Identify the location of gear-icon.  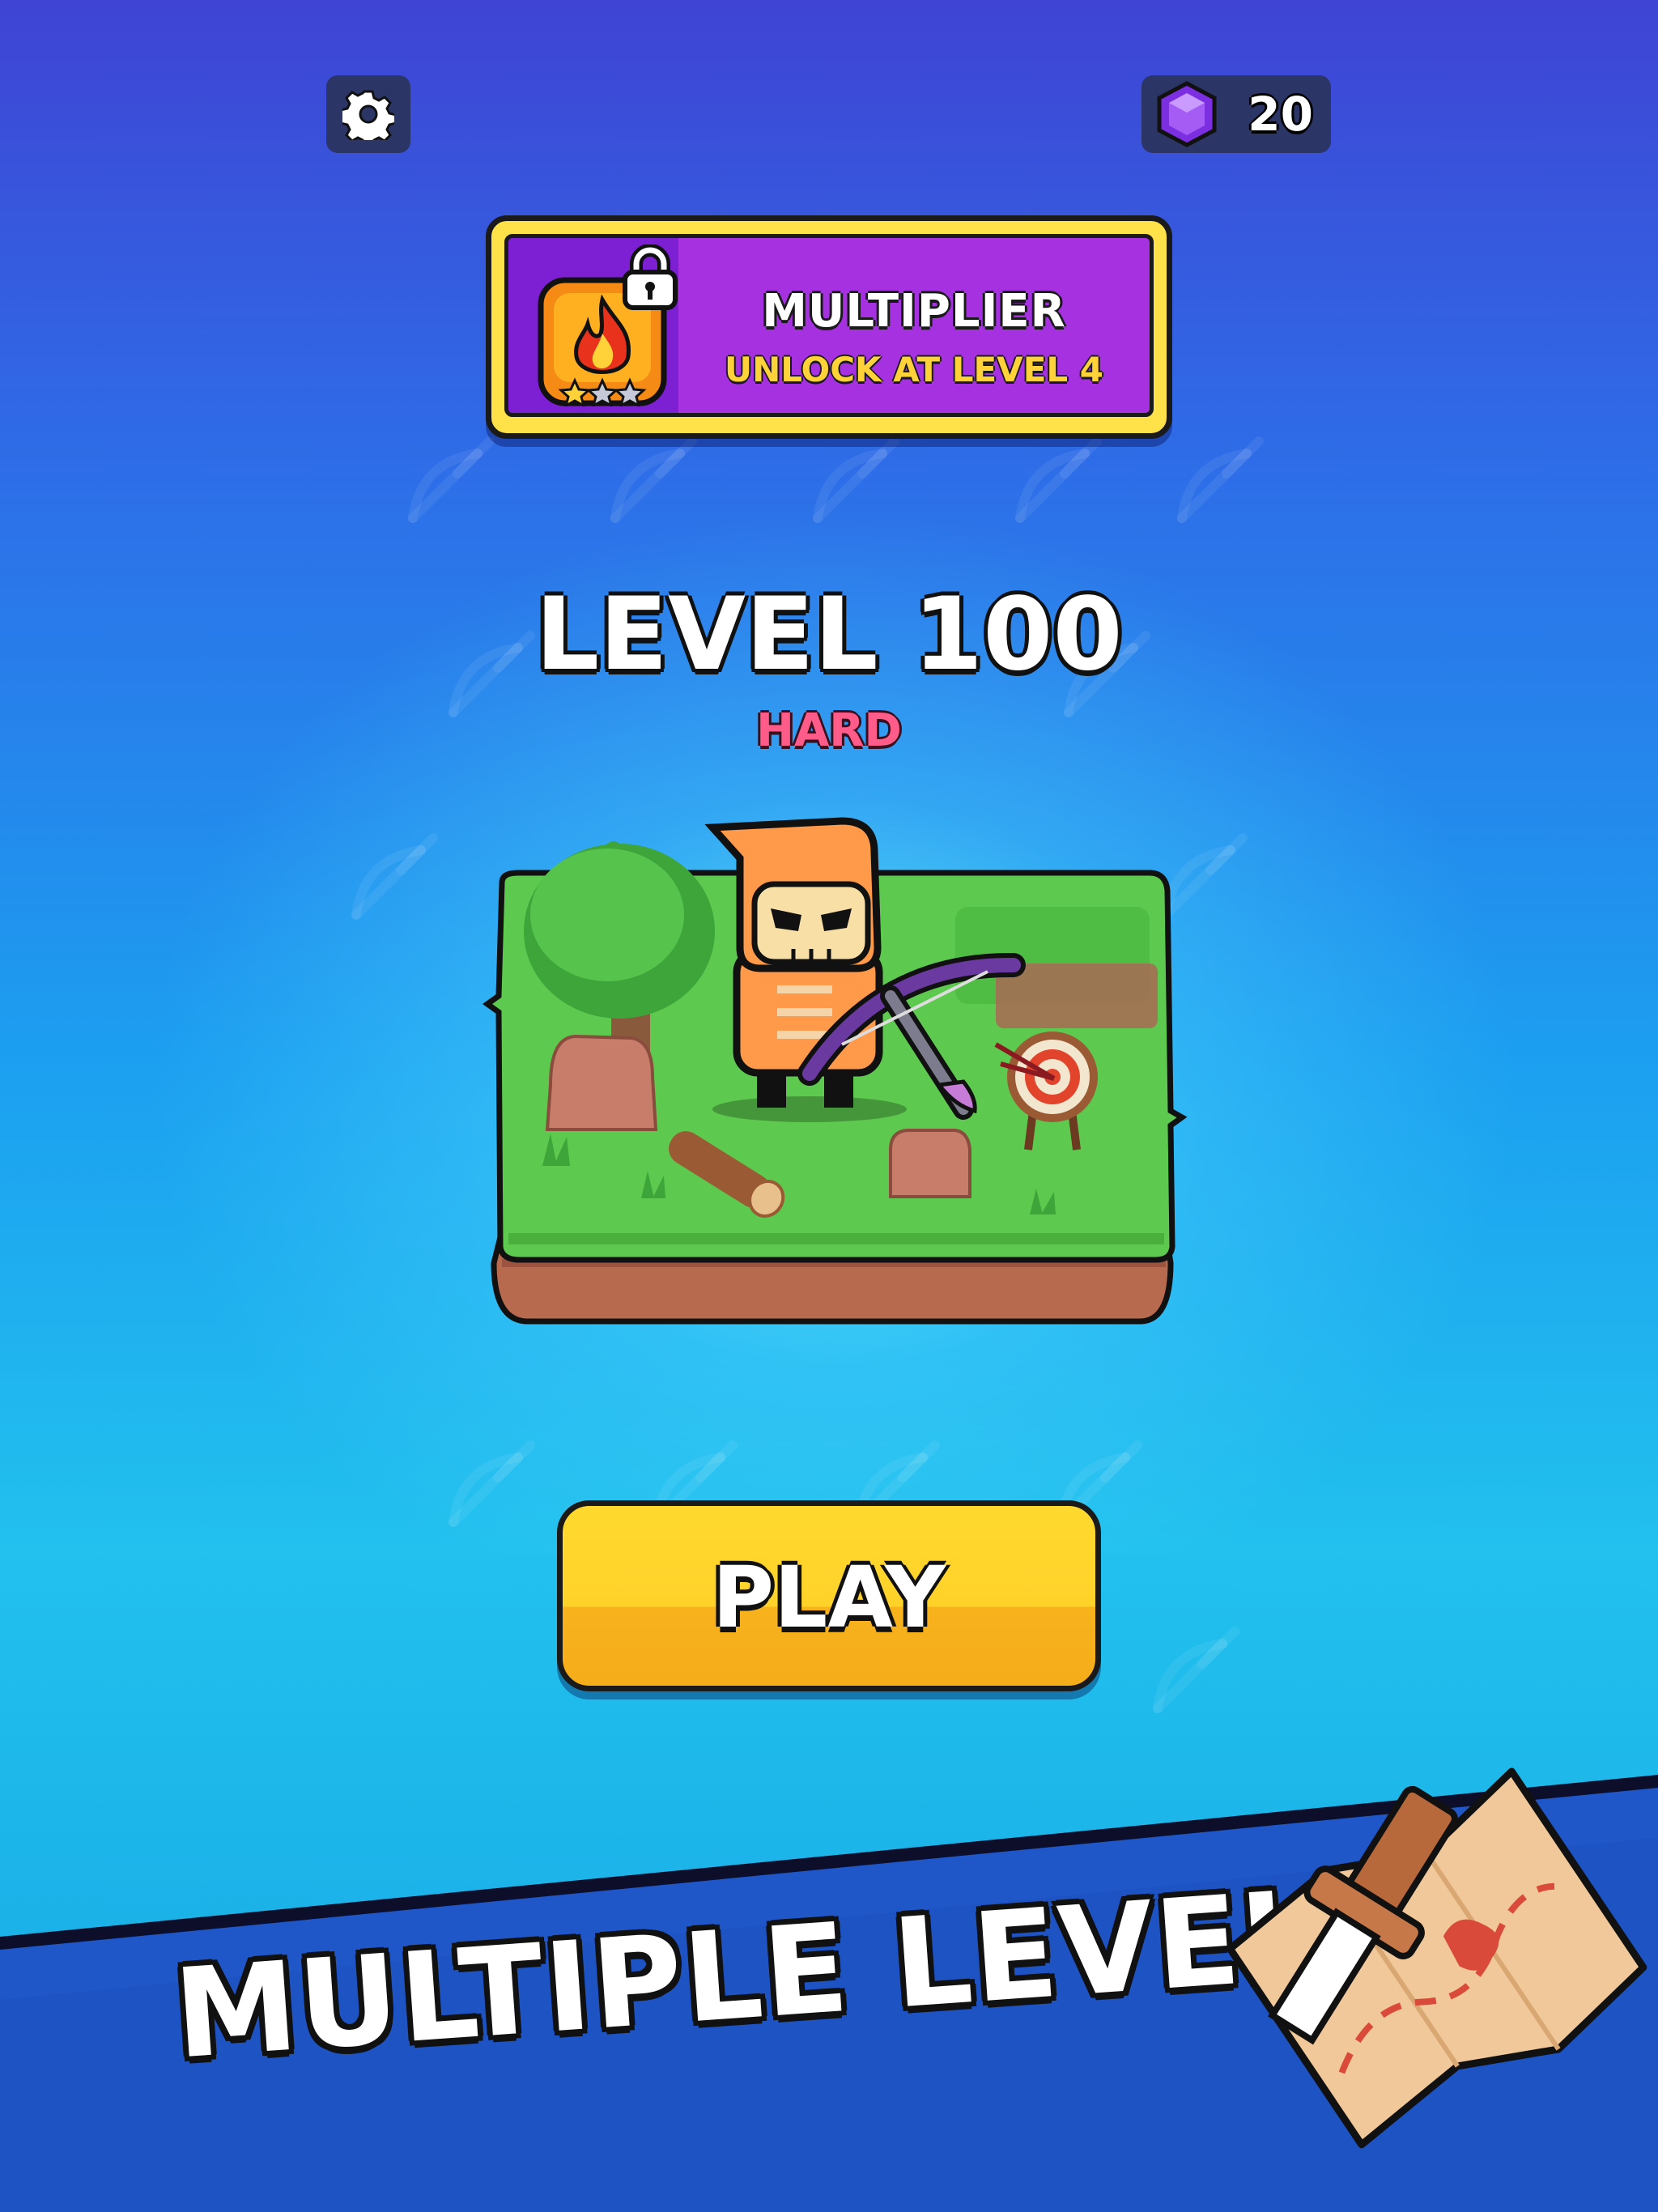
(368, 115).